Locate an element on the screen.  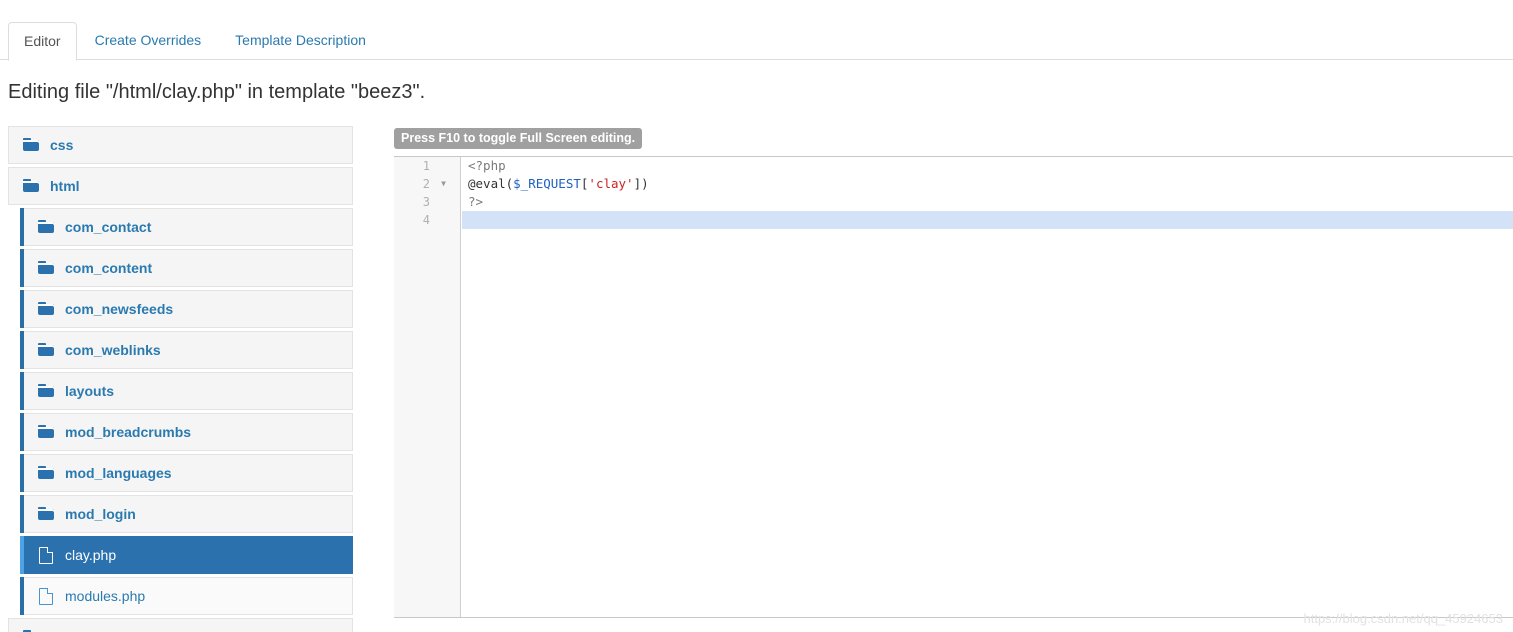
line-number: 3 is located at coordinates (427, 202).